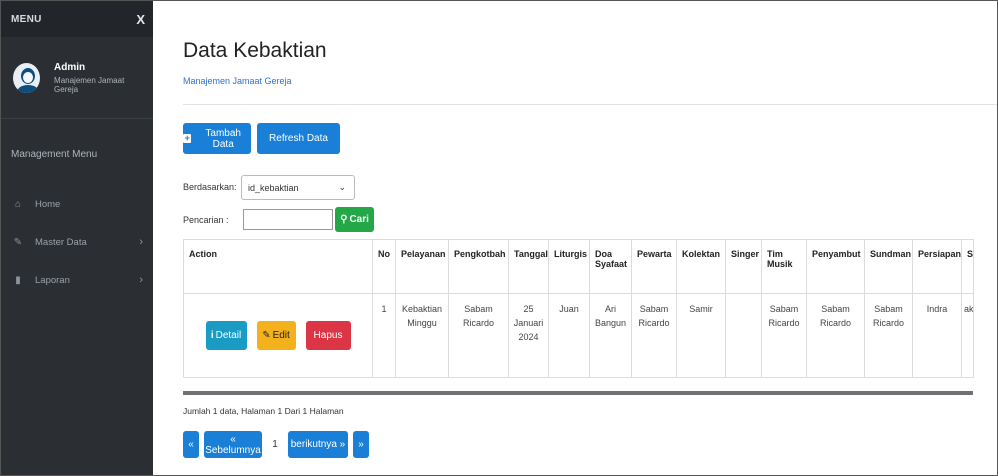 This screenshot has width=998, height=476. What do you see at coordinates (288, 219) in the screenshot?
I see `search-input` at bounding box center [288, 219].